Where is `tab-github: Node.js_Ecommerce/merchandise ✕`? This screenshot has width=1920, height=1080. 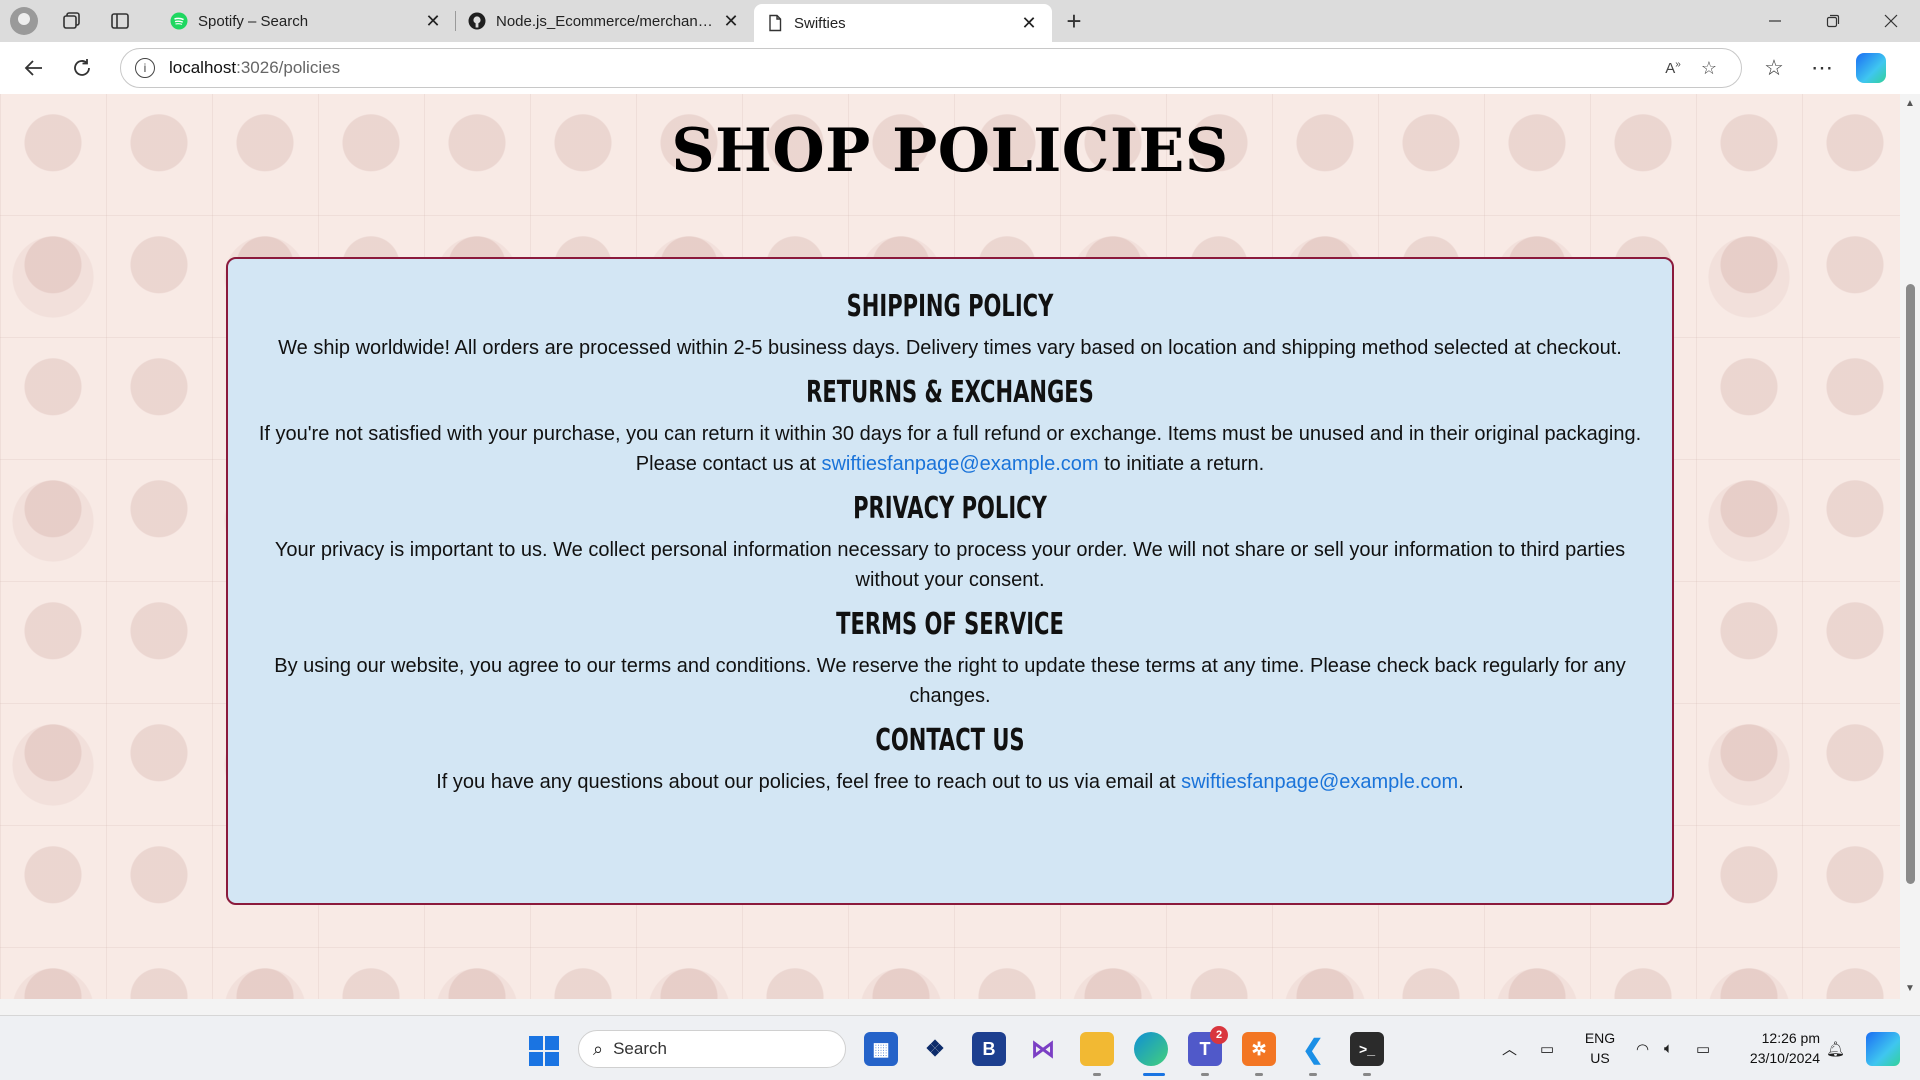 tab-github: Node.js_Ecommerce/merchandise ✕ is located at coordinates (605, 21).